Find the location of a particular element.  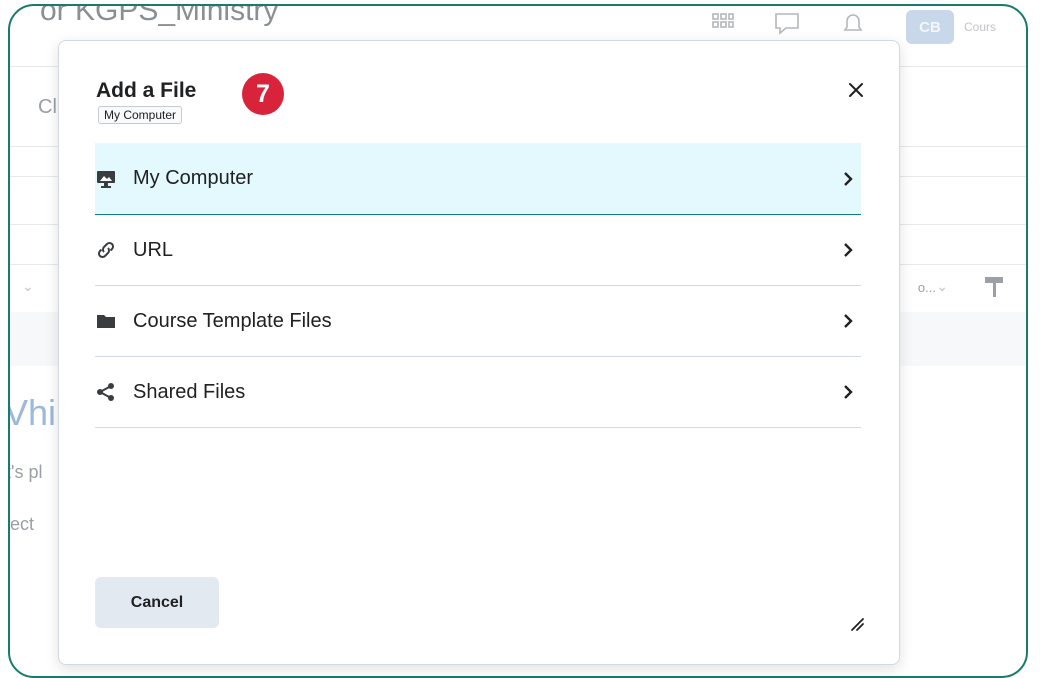

avatar: CB is located at coordinates (929, 27).